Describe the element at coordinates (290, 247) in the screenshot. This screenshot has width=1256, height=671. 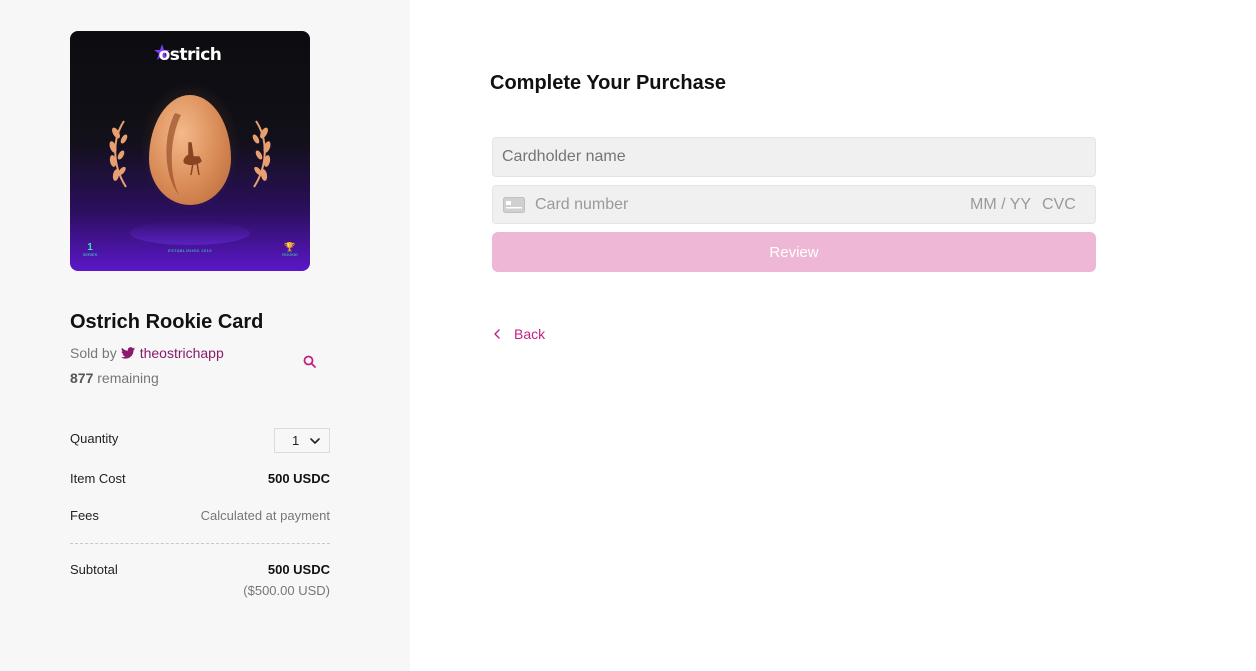
I see `trophy-icon: 🏆` at that location.